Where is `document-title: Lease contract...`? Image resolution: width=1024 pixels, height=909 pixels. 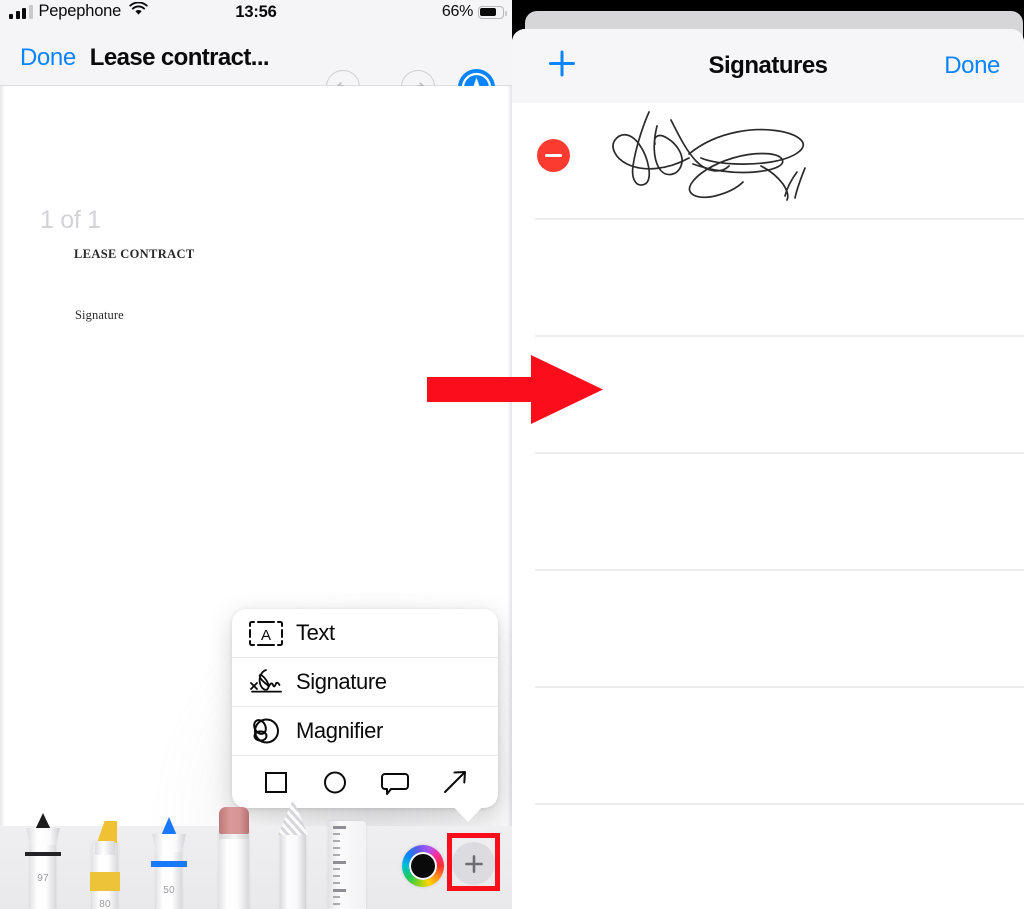 document-title: Lease contract... is located at coordinates (179, 57).